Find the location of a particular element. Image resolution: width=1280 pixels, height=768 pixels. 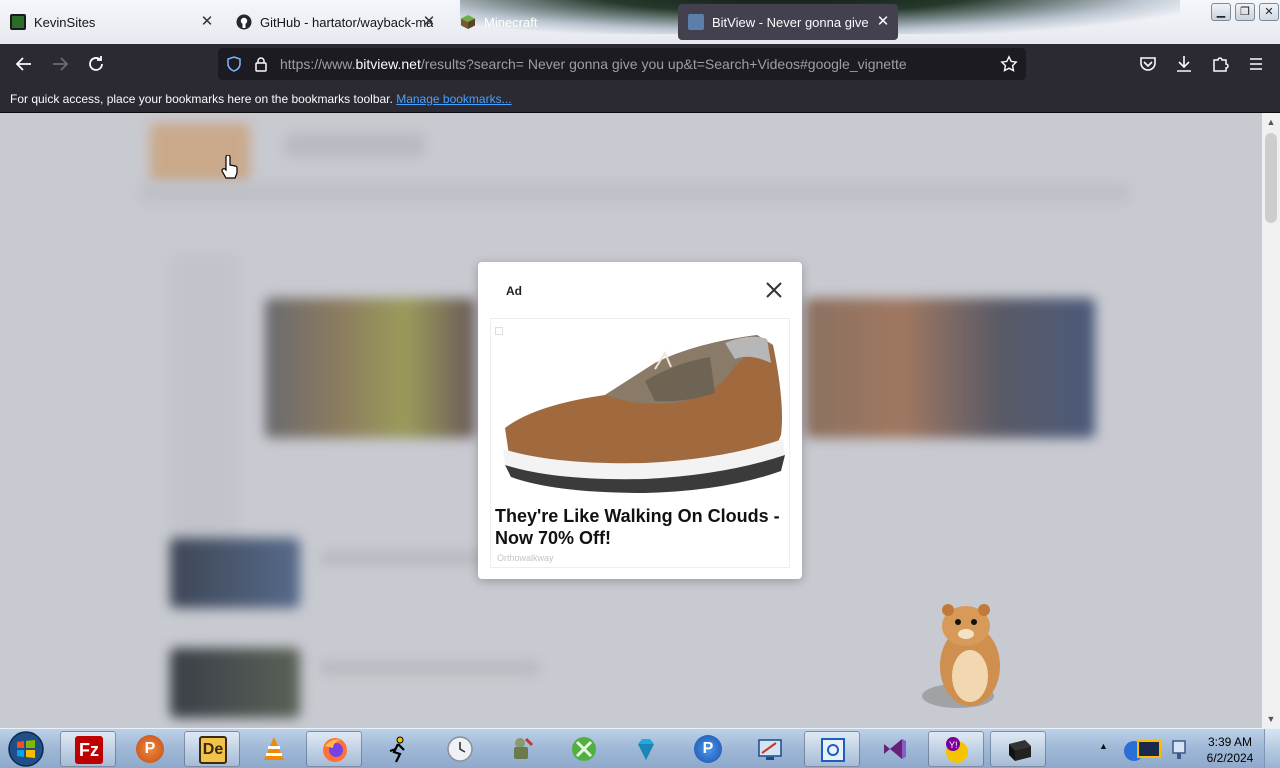

show-desktop-button is located at coordinates (1272, 748).